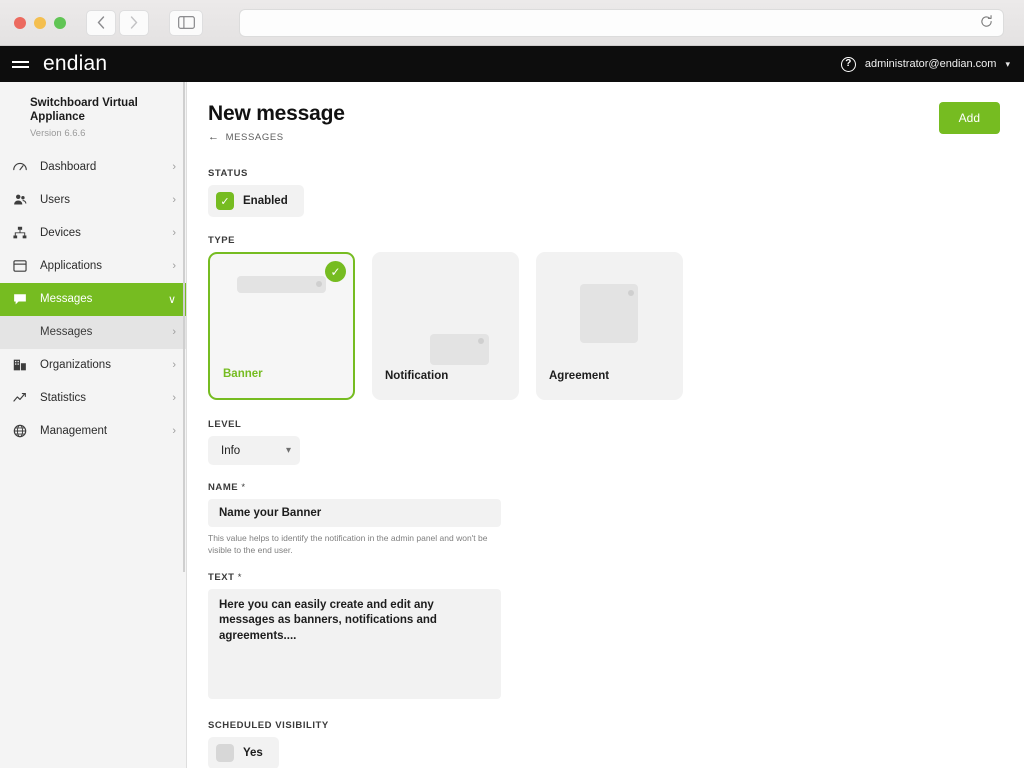 This screenshot has height=768, width=1024. Describe the element at coordinates (134, 22) in the screenshot. I see `forward-button` at that location.